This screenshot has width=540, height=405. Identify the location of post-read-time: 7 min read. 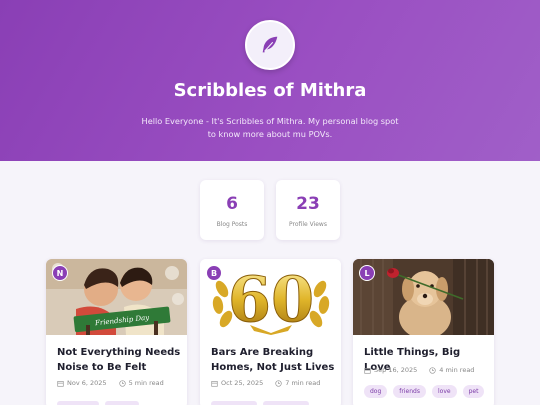
(303, 383).